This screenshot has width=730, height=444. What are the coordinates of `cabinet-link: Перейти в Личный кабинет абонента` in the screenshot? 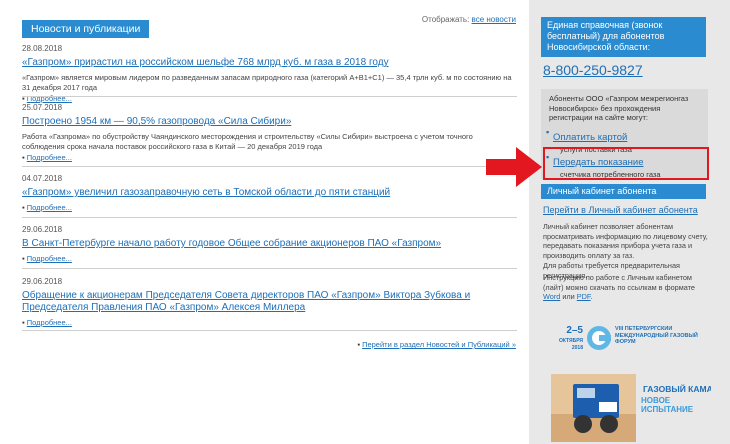 It's located at (620, 210).